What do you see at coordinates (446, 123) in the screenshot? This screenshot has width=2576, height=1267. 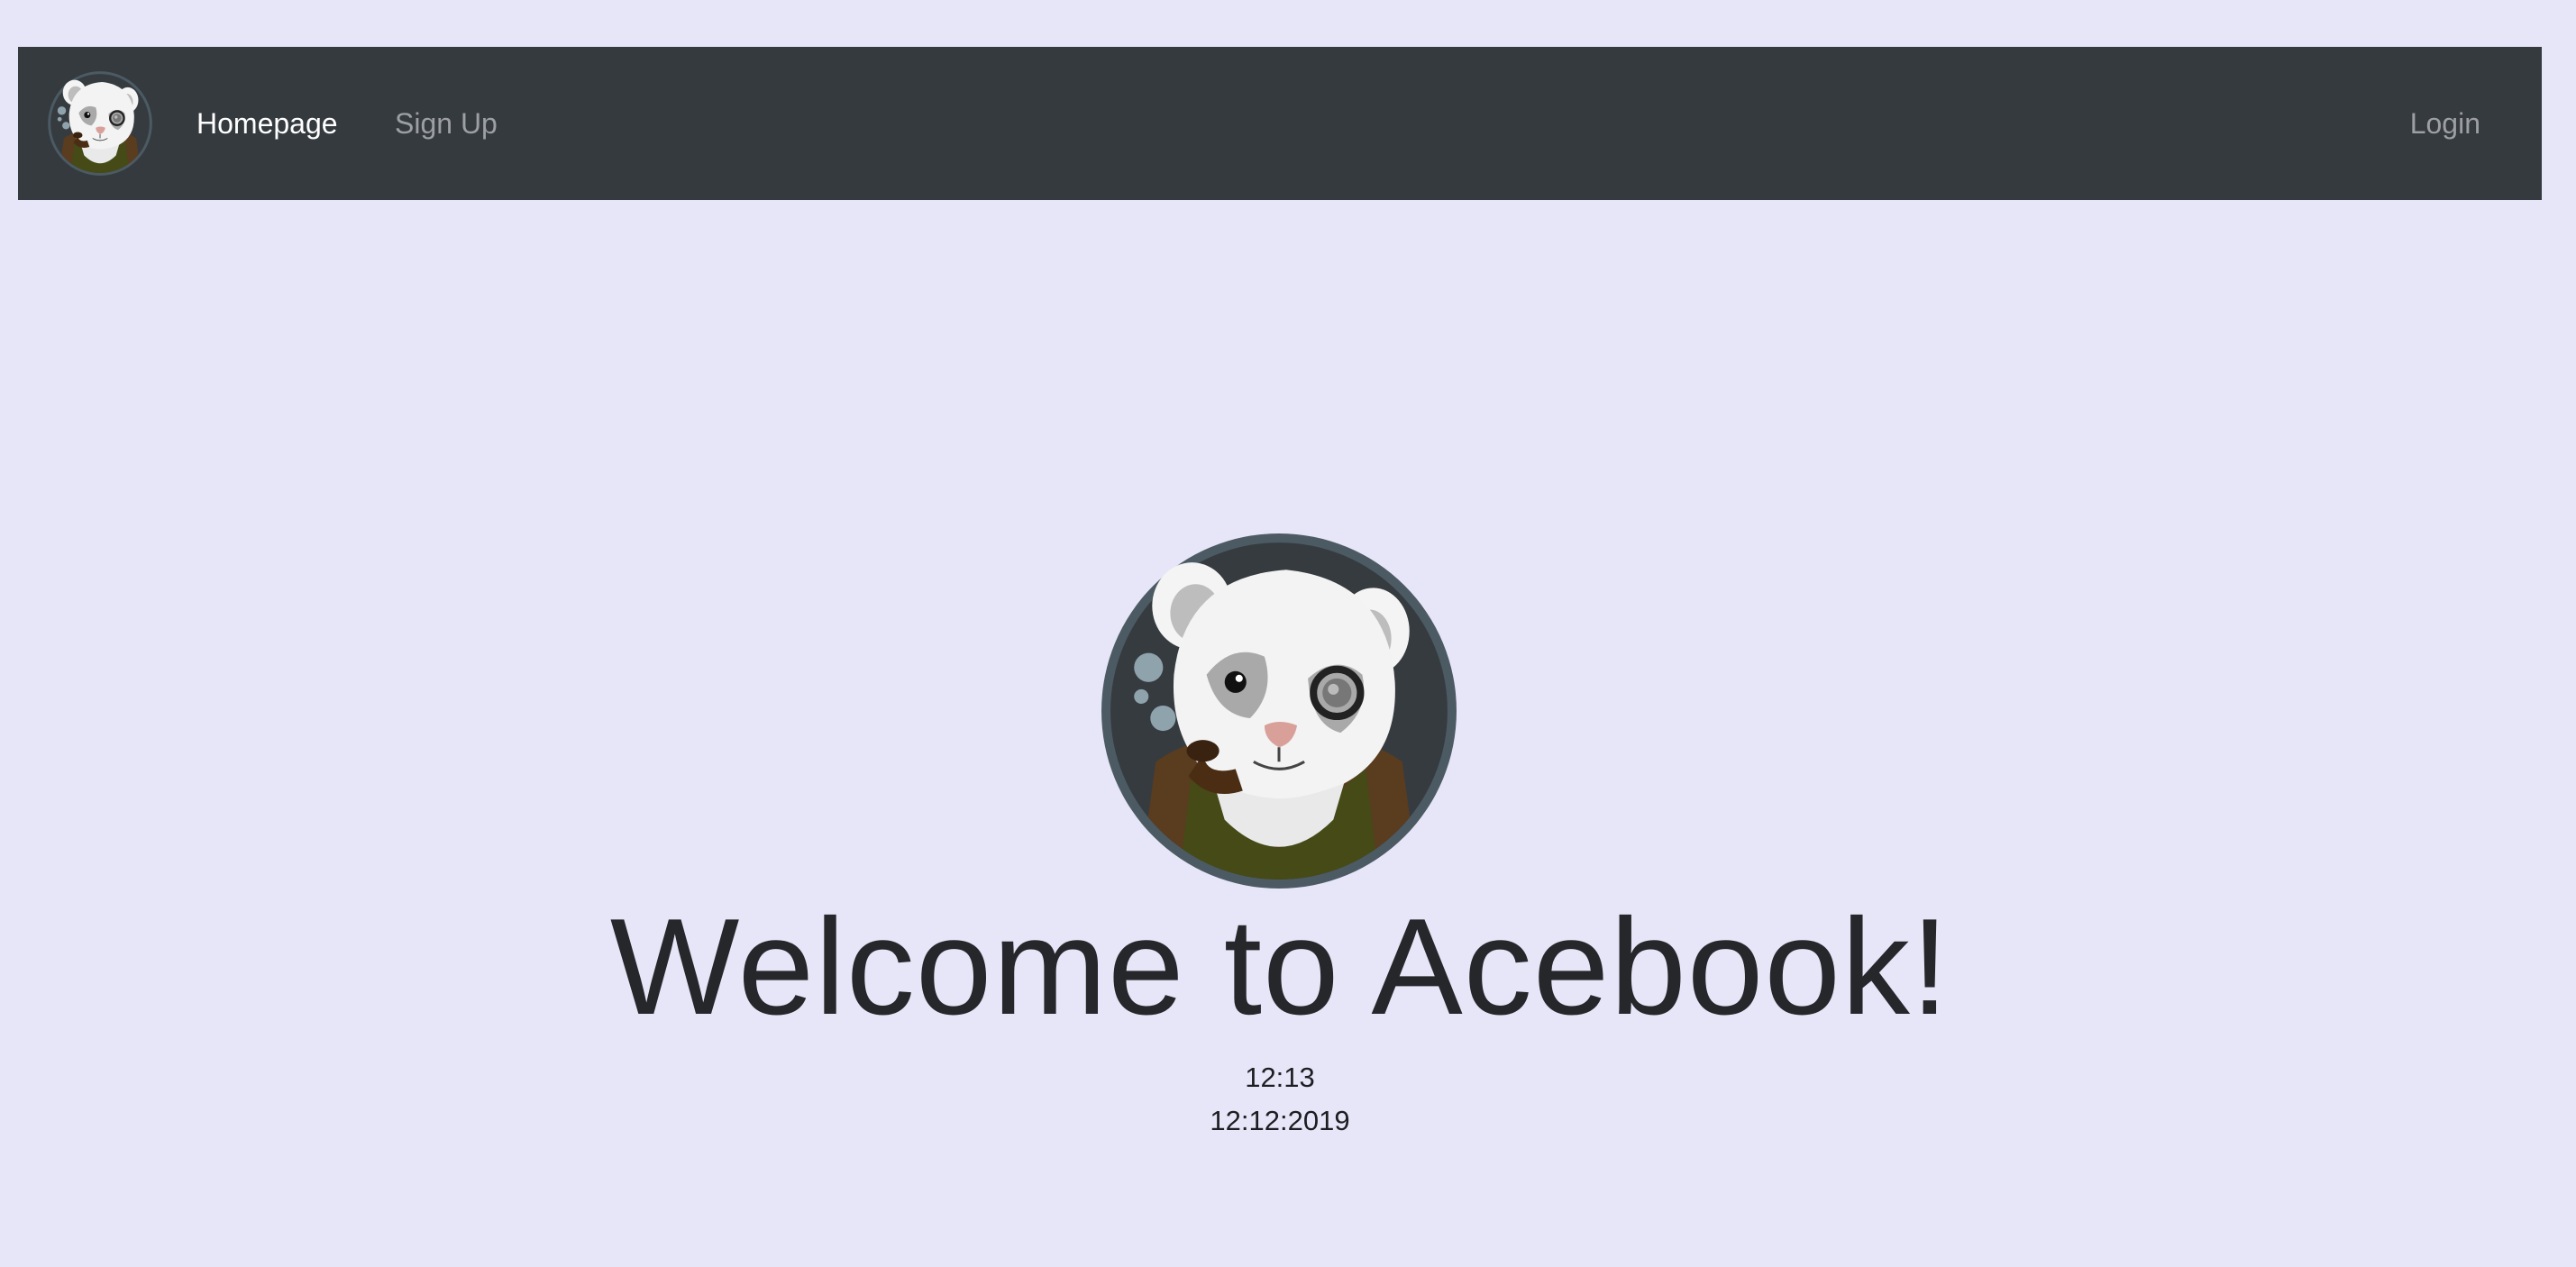 I see `nav-link-sign-up: Sign Up` at bounding box center [446, 123].